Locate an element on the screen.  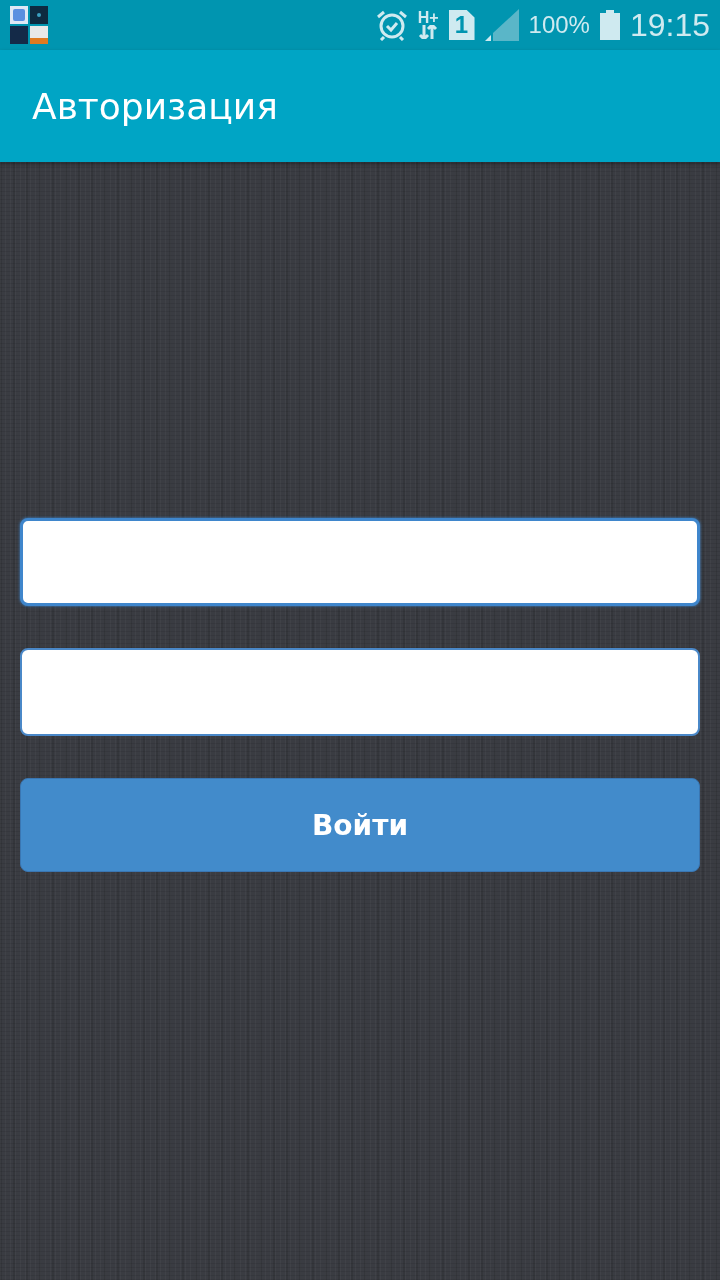
network-type: H+ is located at coordinates (428, 18).